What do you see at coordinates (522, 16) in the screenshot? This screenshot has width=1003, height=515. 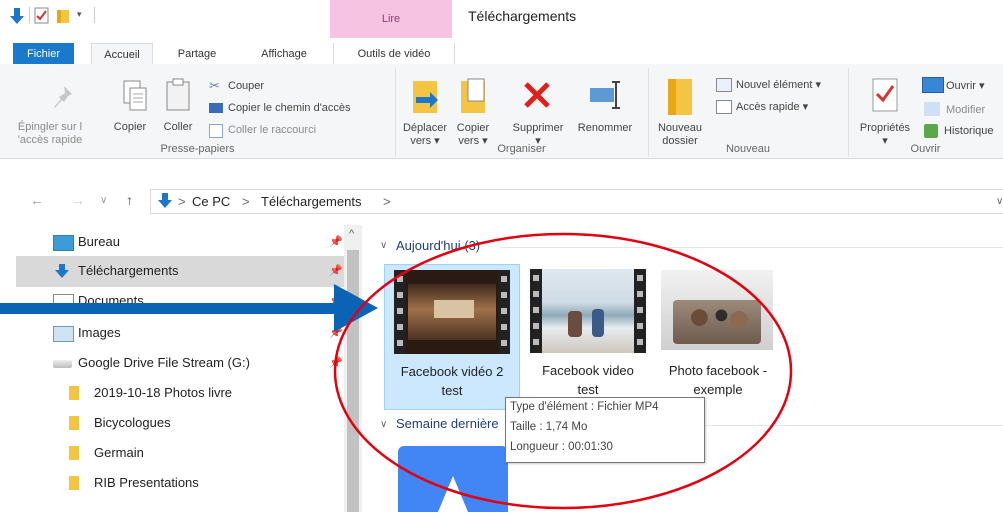 I see `window-title: Téléchargements` at bounding box center [522, 16].